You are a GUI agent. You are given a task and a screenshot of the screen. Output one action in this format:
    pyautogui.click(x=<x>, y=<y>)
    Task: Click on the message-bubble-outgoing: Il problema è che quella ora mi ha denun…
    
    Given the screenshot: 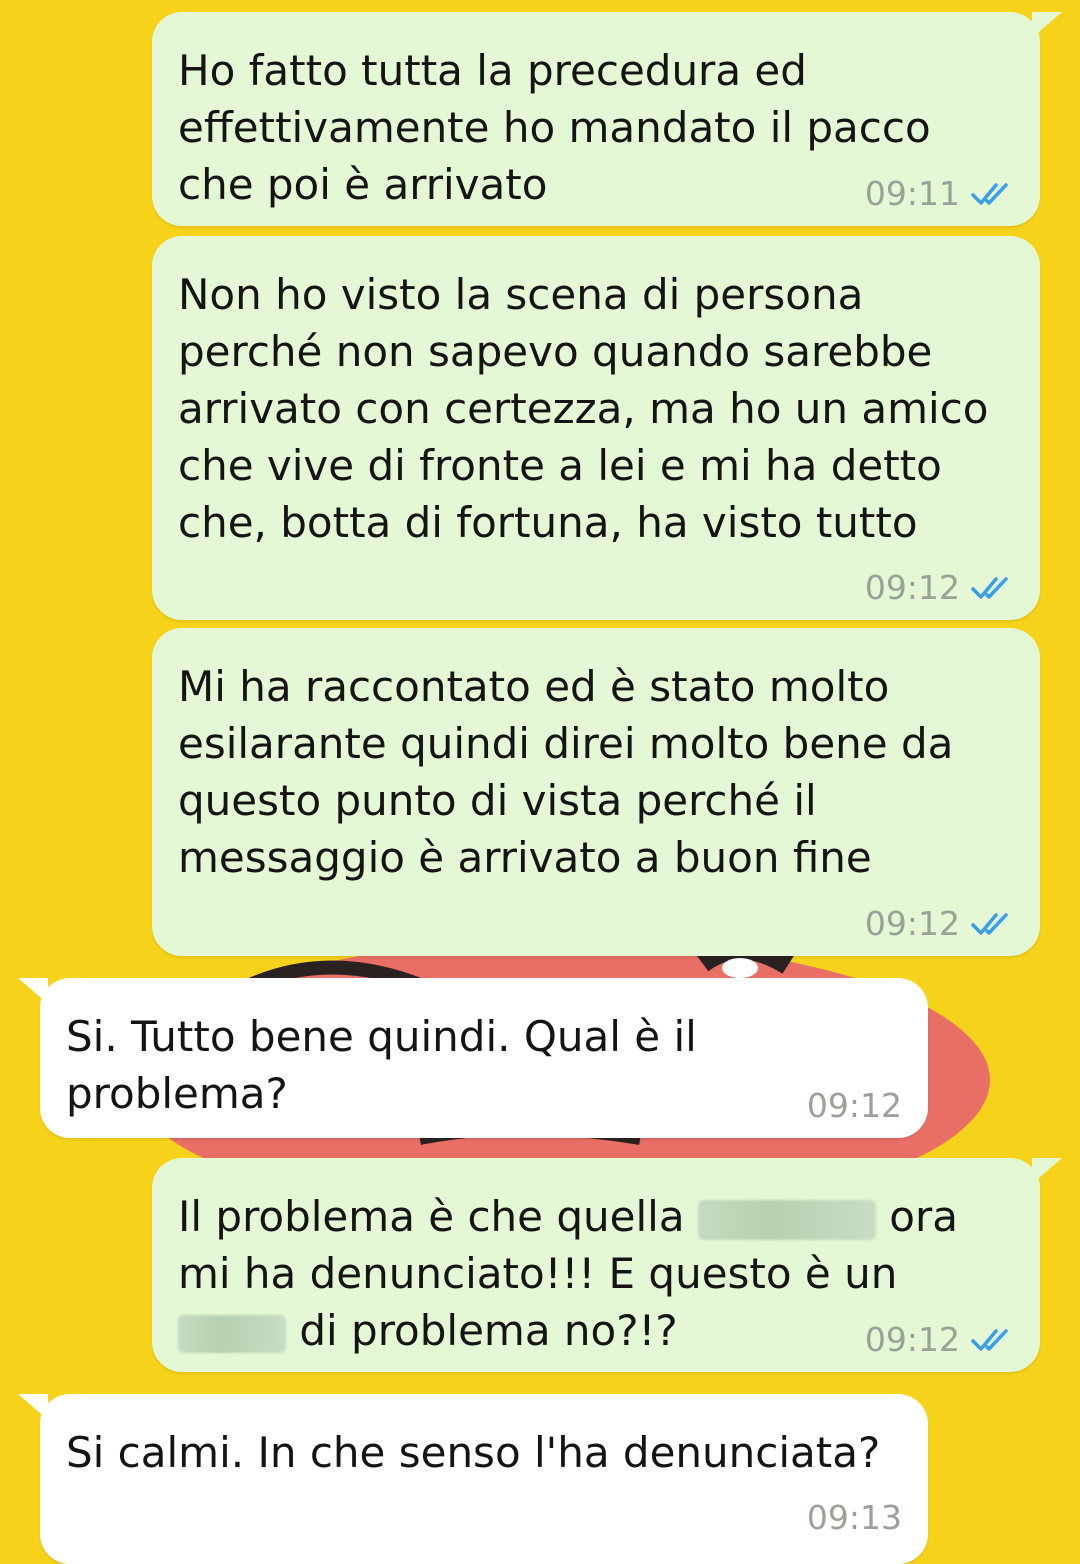 What is the action you would take?
    pyautogui.click(x=607, y=1265)
    